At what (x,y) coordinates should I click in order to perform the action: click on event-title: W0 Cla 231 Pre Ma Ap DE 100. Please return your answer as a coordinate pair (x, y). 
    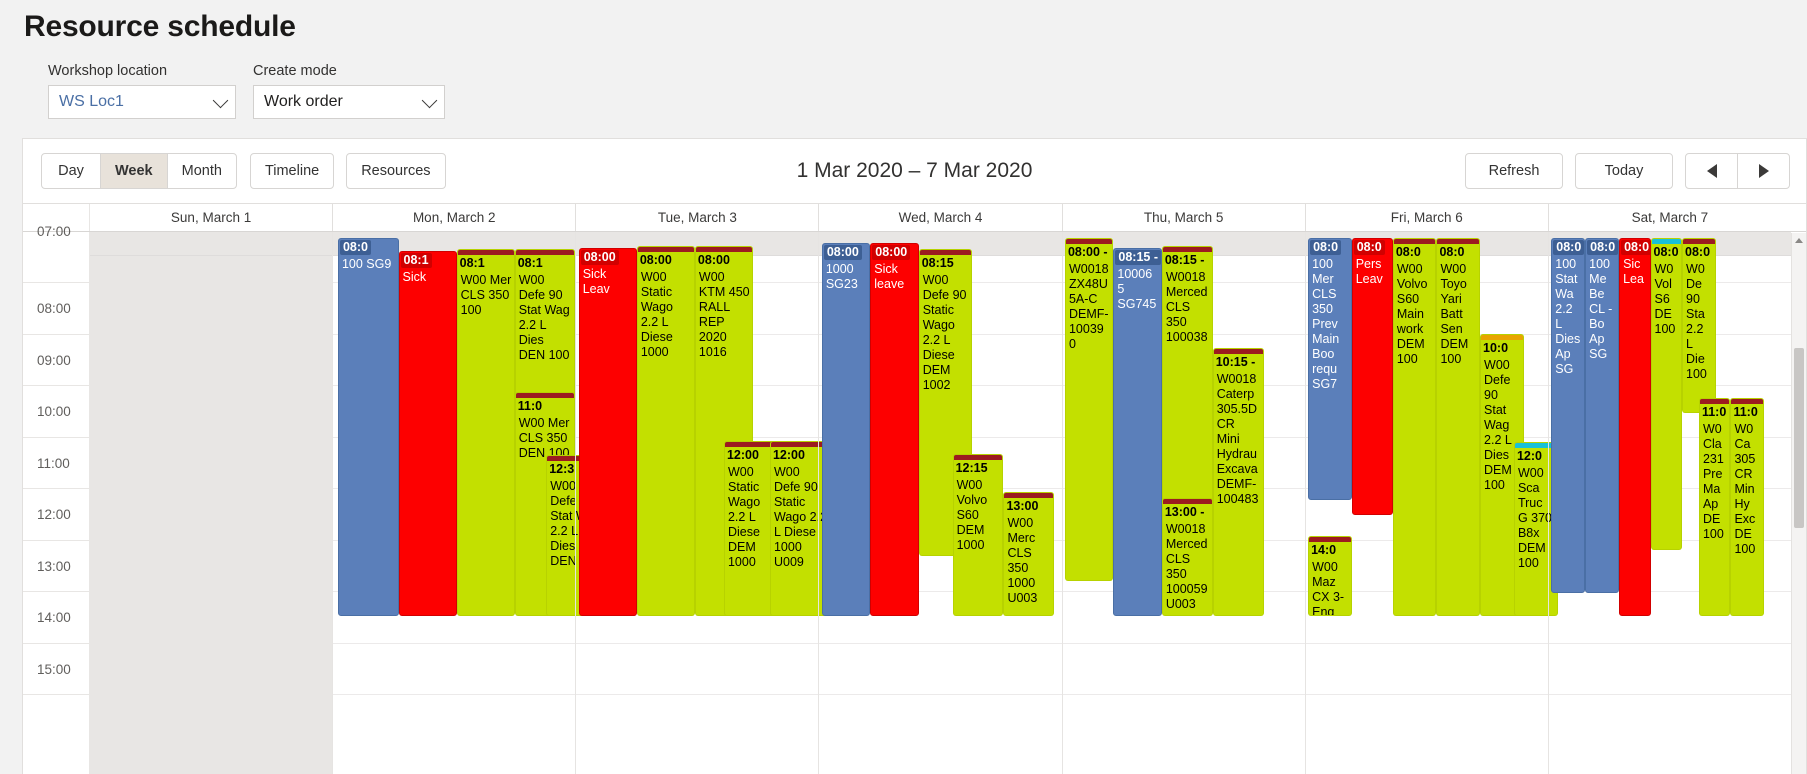
    Looking at the image, I should click on (1713, 481).